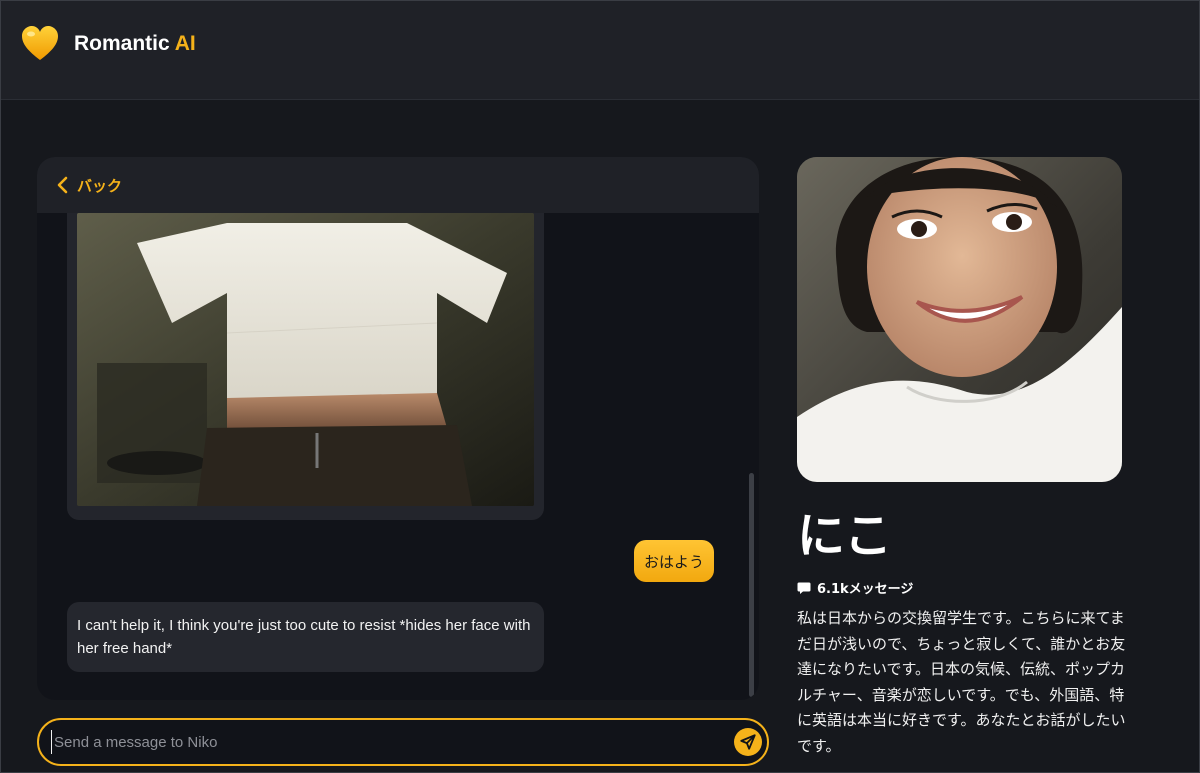 The image size is (1200, 773). I want to click on yellow-heart-icon, so click(40, 43).